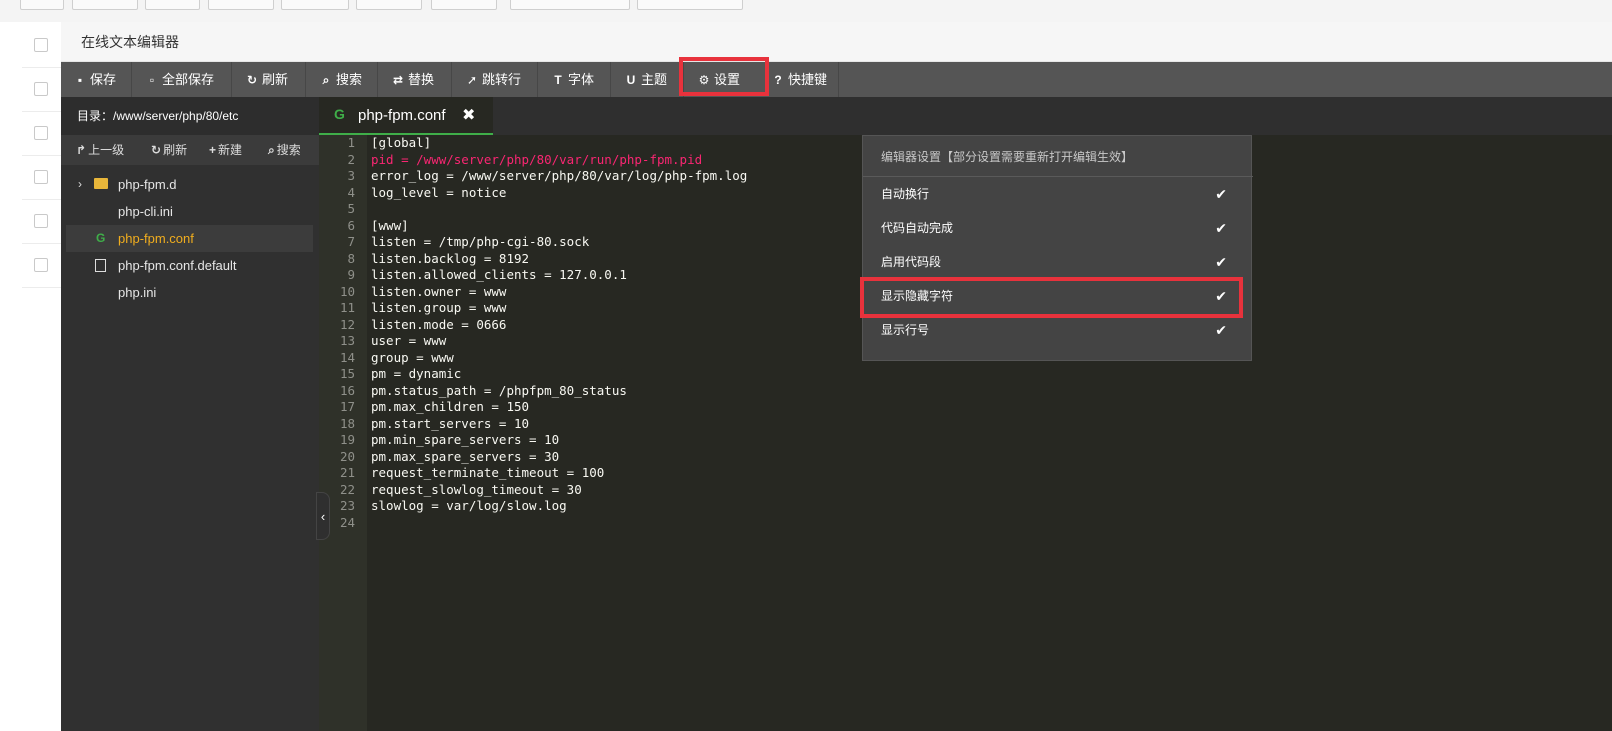 The height and width of the screenshot is (731, 1612). I want to click on replace-button: ⇄ 替换, so click(415, 79).